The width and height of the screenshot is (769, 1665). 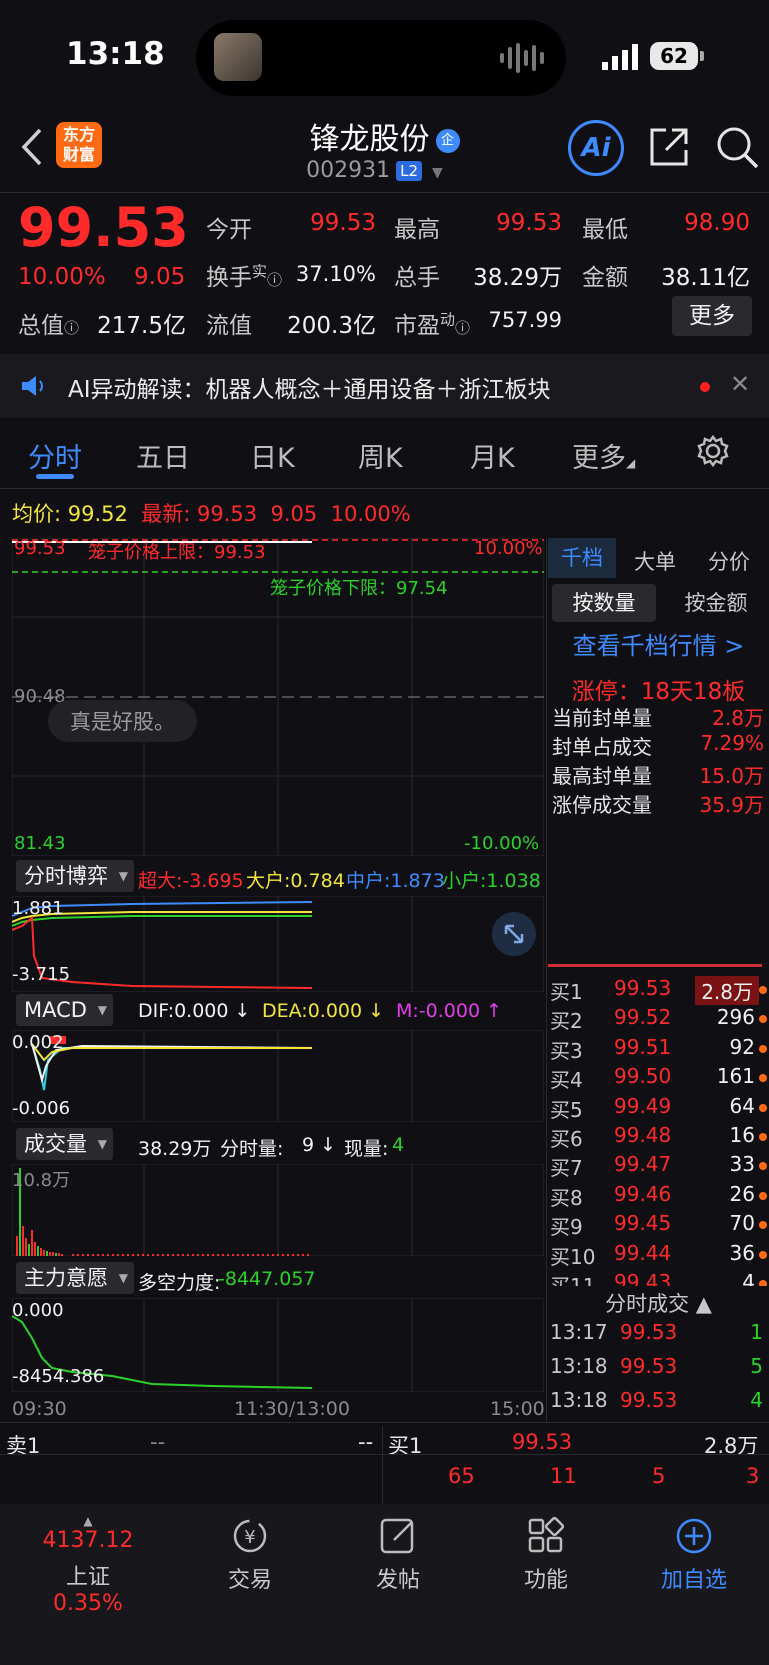 What do you see at coordinates (712, 316) in the screenshot?
I see `more-quote-button: 更多` at bounding box center [712, 316].